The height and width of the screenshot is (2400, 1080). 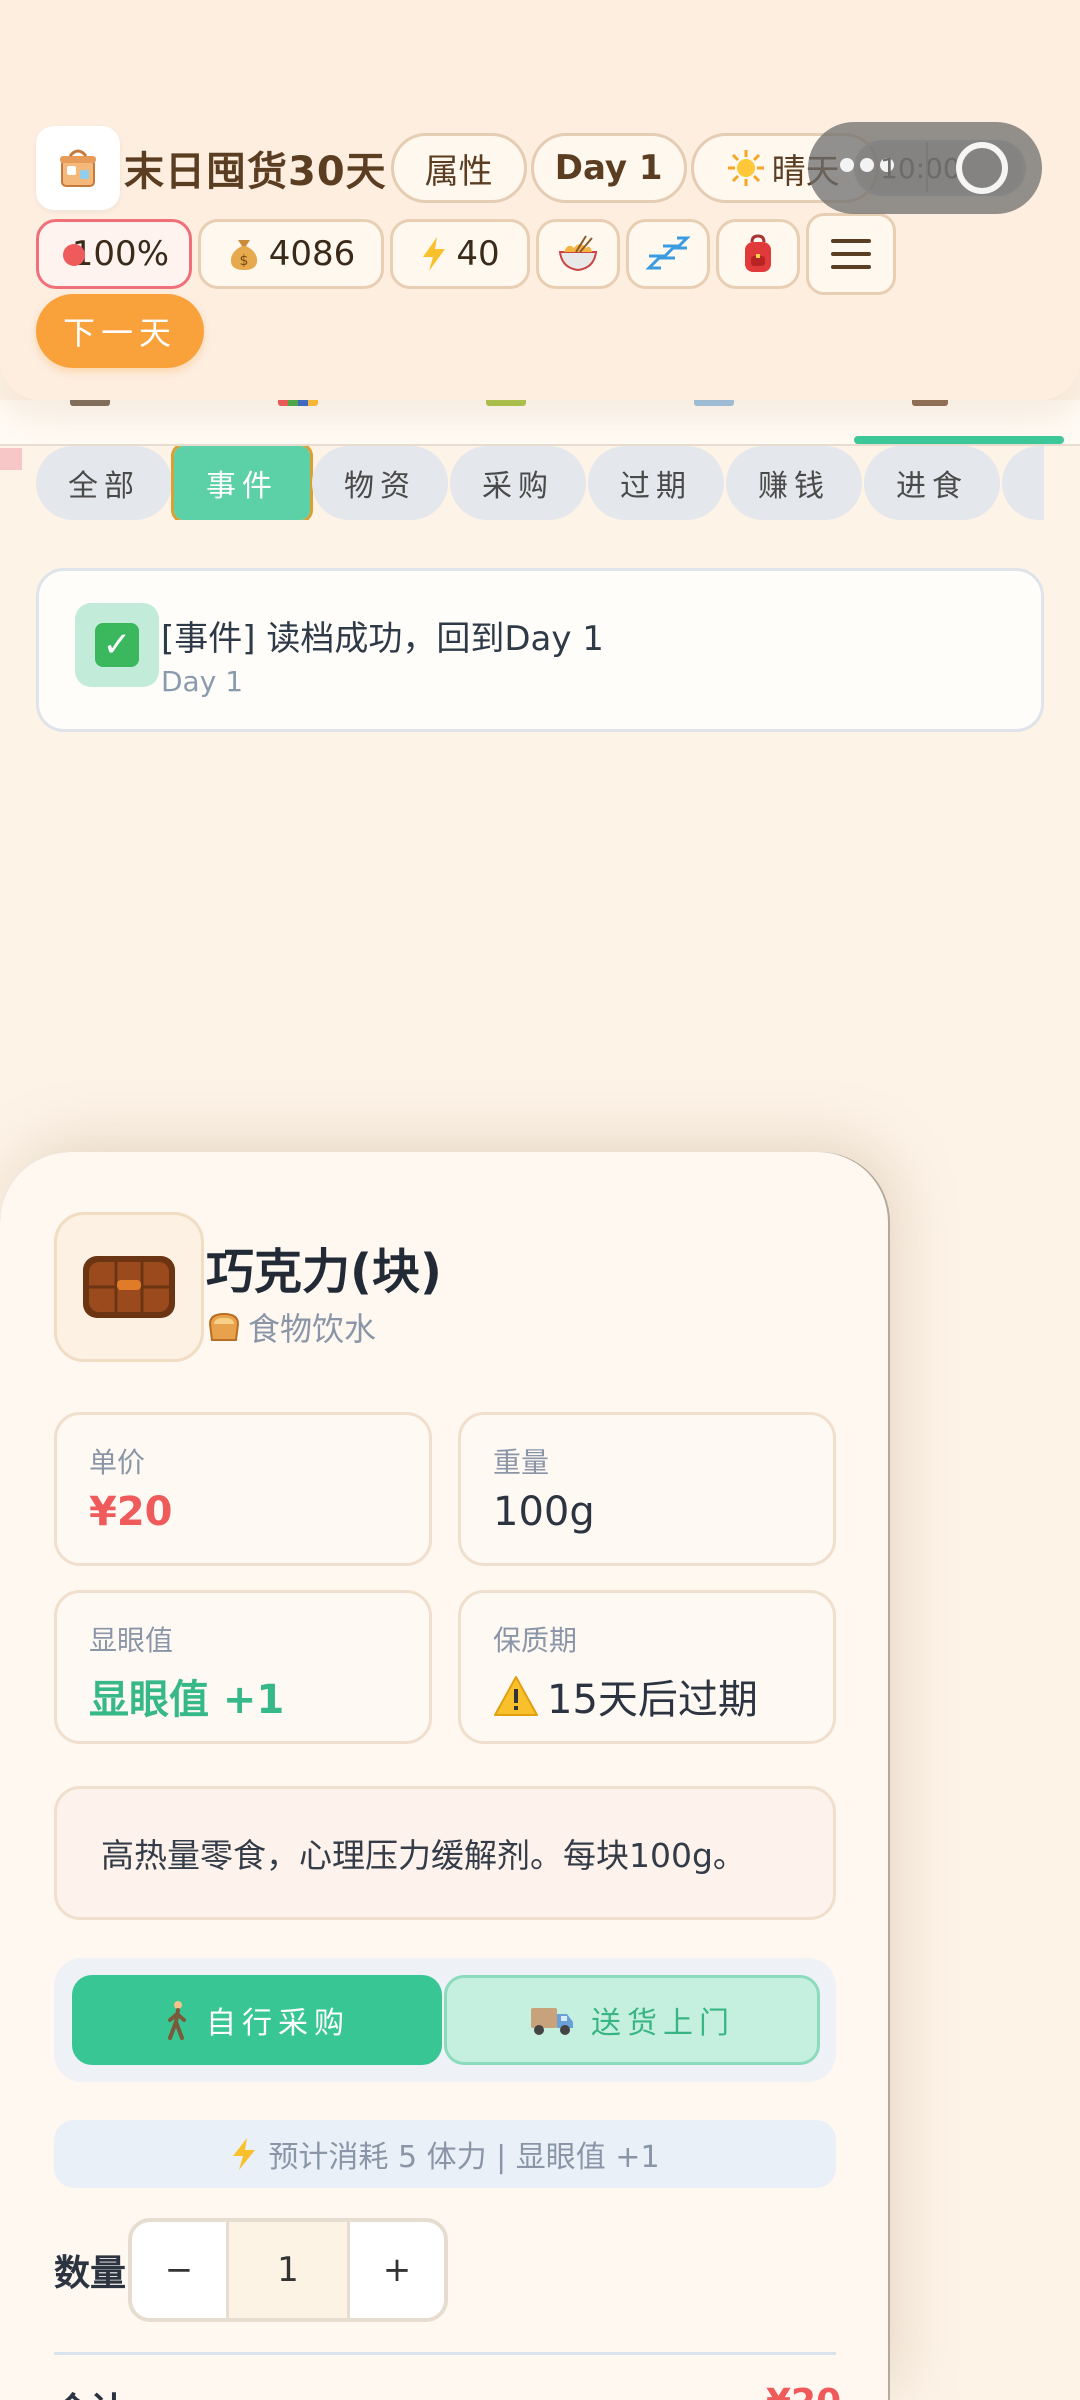 I want to click on capsule-divider, so click(x=927, y=167).